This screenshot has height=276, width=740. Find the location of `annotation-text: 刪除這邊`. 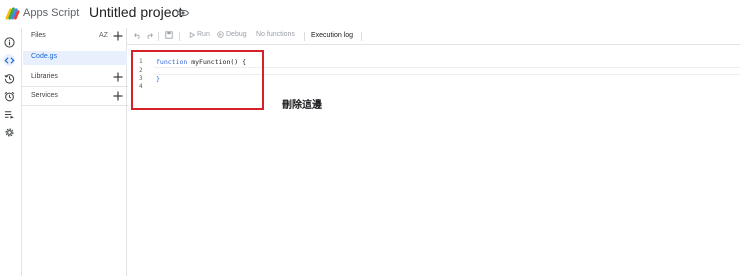

annotation-text: 刪除這邊 is located at coordinates (302, 105).